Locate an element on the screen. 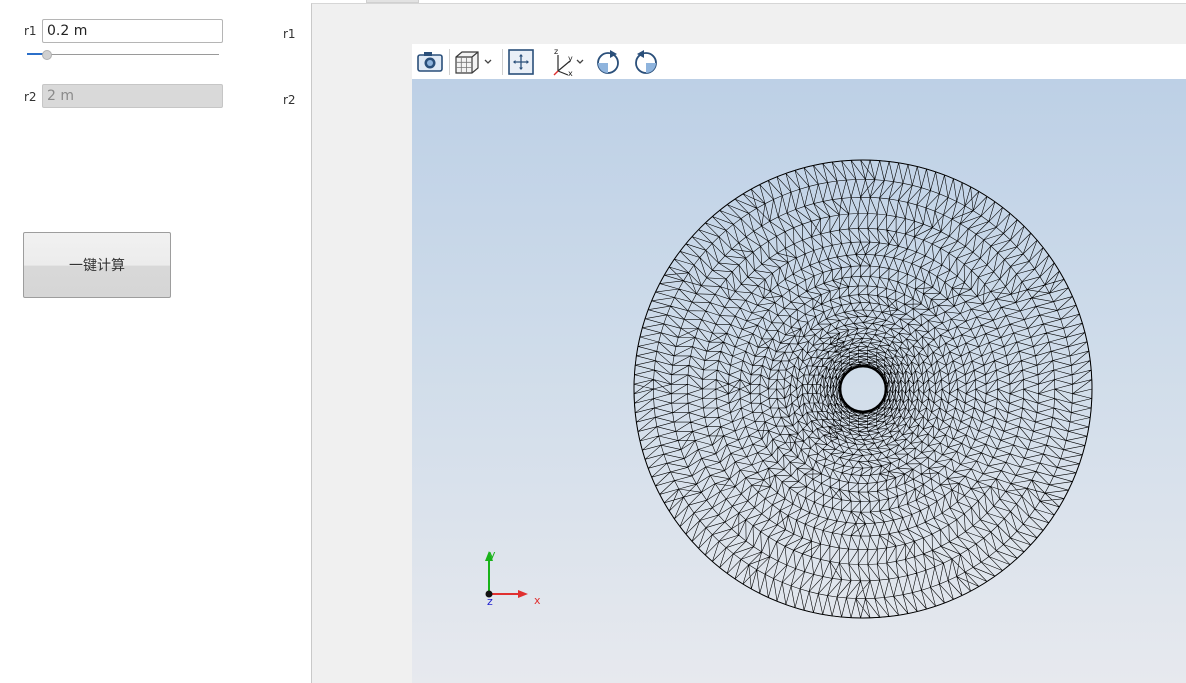 The width and height of the screenshot is (1186, 683). cube-view-icon is located at coordinates (474, 62).